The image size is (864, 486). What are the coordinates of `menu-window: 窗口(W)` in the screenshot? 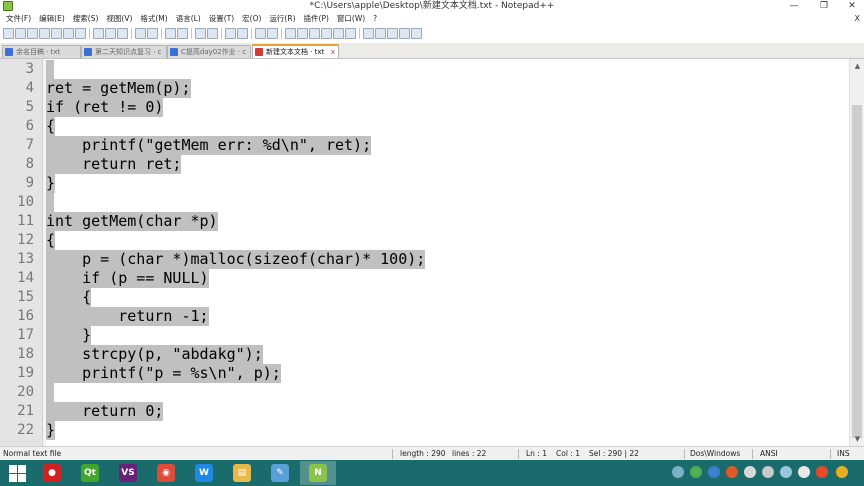 It's located at (351, 19).